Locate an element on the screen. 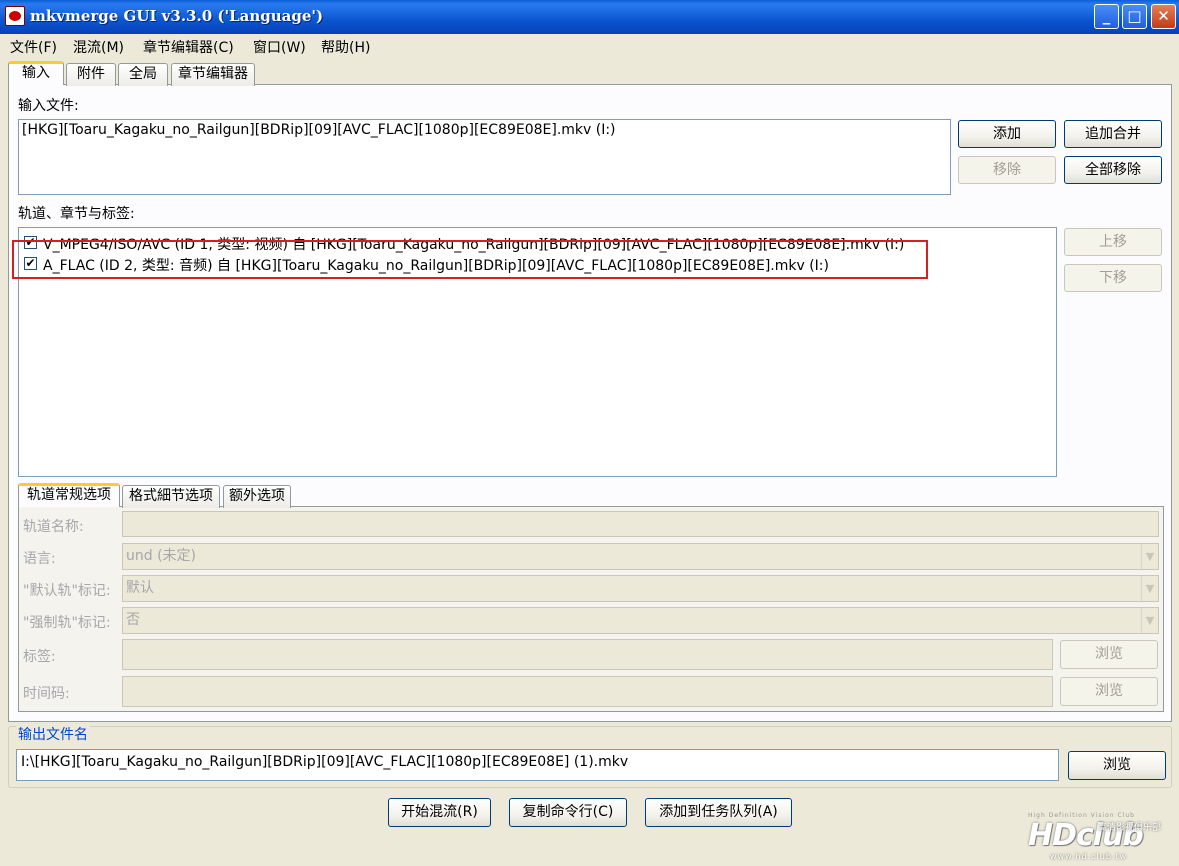  forced-flag-label: "强制轨"标记: is located at coordinates (67, 623).